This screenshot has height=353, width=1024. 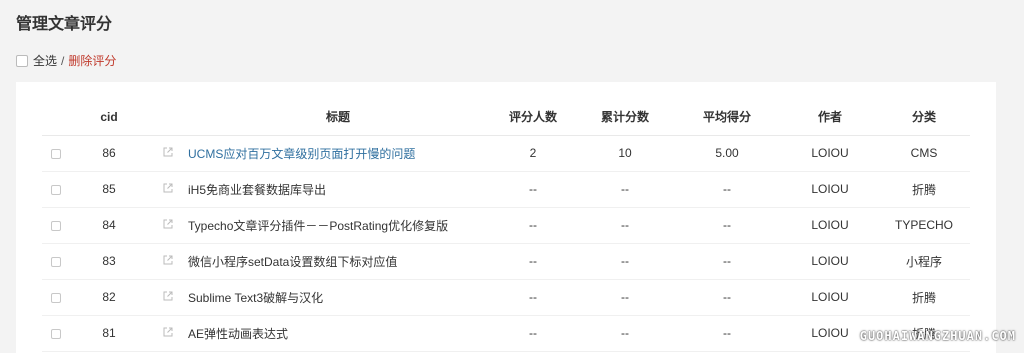 What do you see at coordinates (292, 262) in the screenshot?
I see `row-title-link: 微信小程序setData设置数组下标对应值` at bounding box center [292, 262].